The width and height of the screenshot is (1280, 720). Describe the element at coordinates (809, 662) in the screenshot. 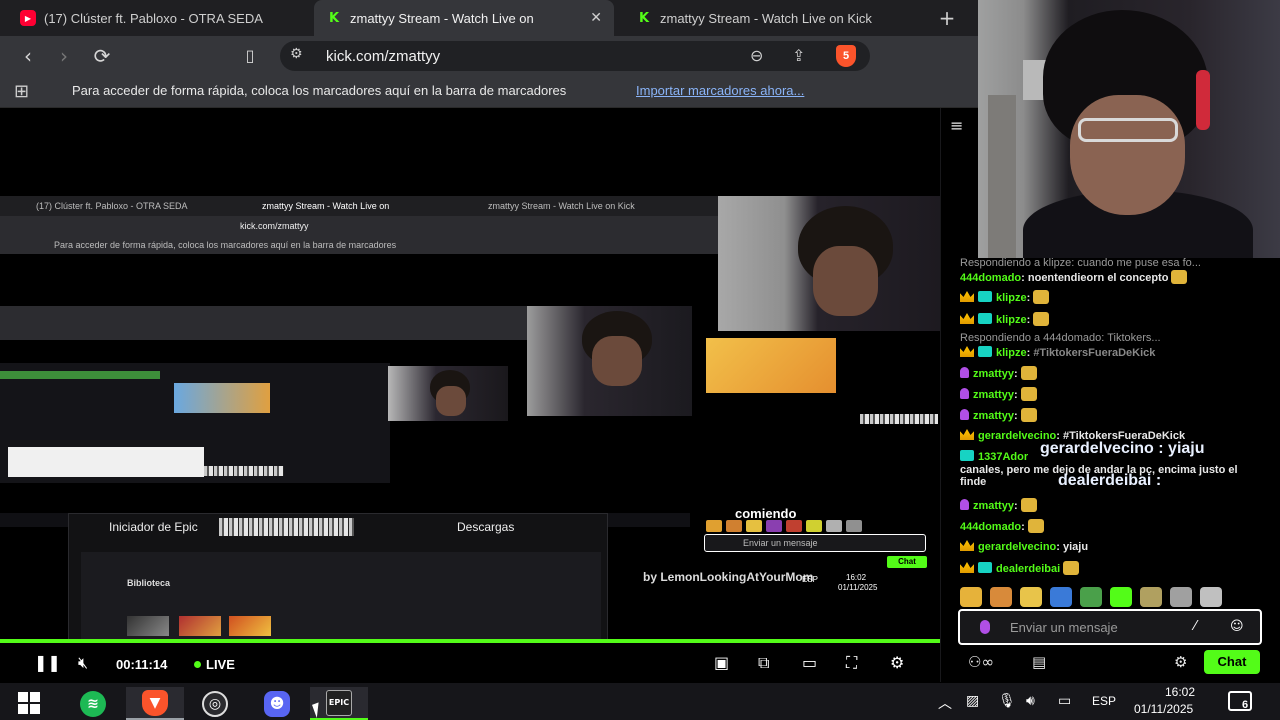

I see `theatre-mode-icon: ▭` at that location.